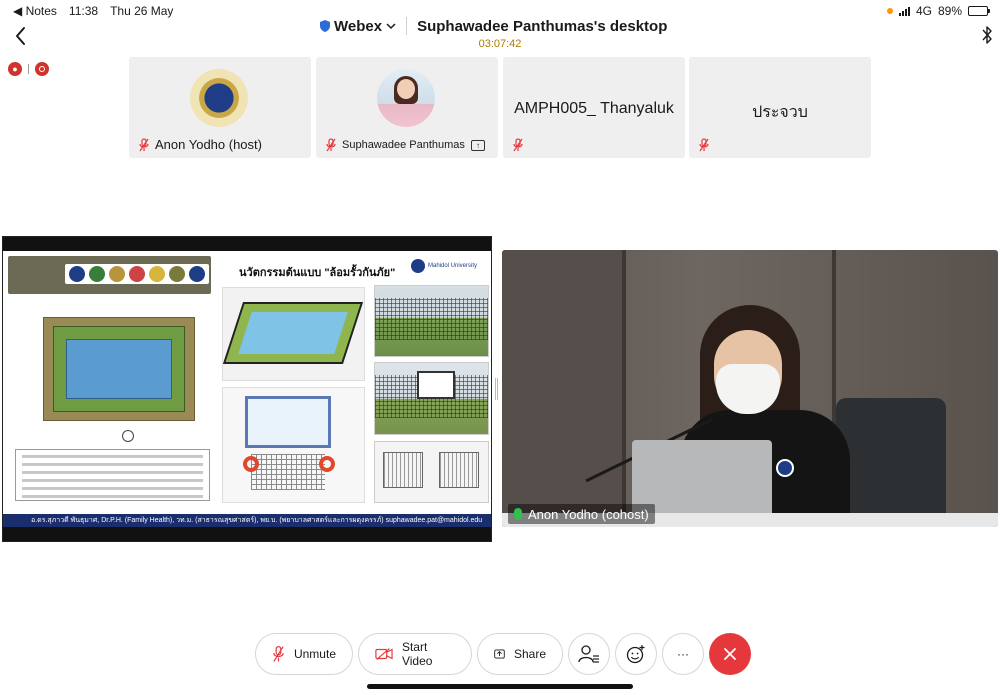 This screenshot has height=695, width=1000. I want to click on participant-display-name: ประจวบ, so click(780, 112).